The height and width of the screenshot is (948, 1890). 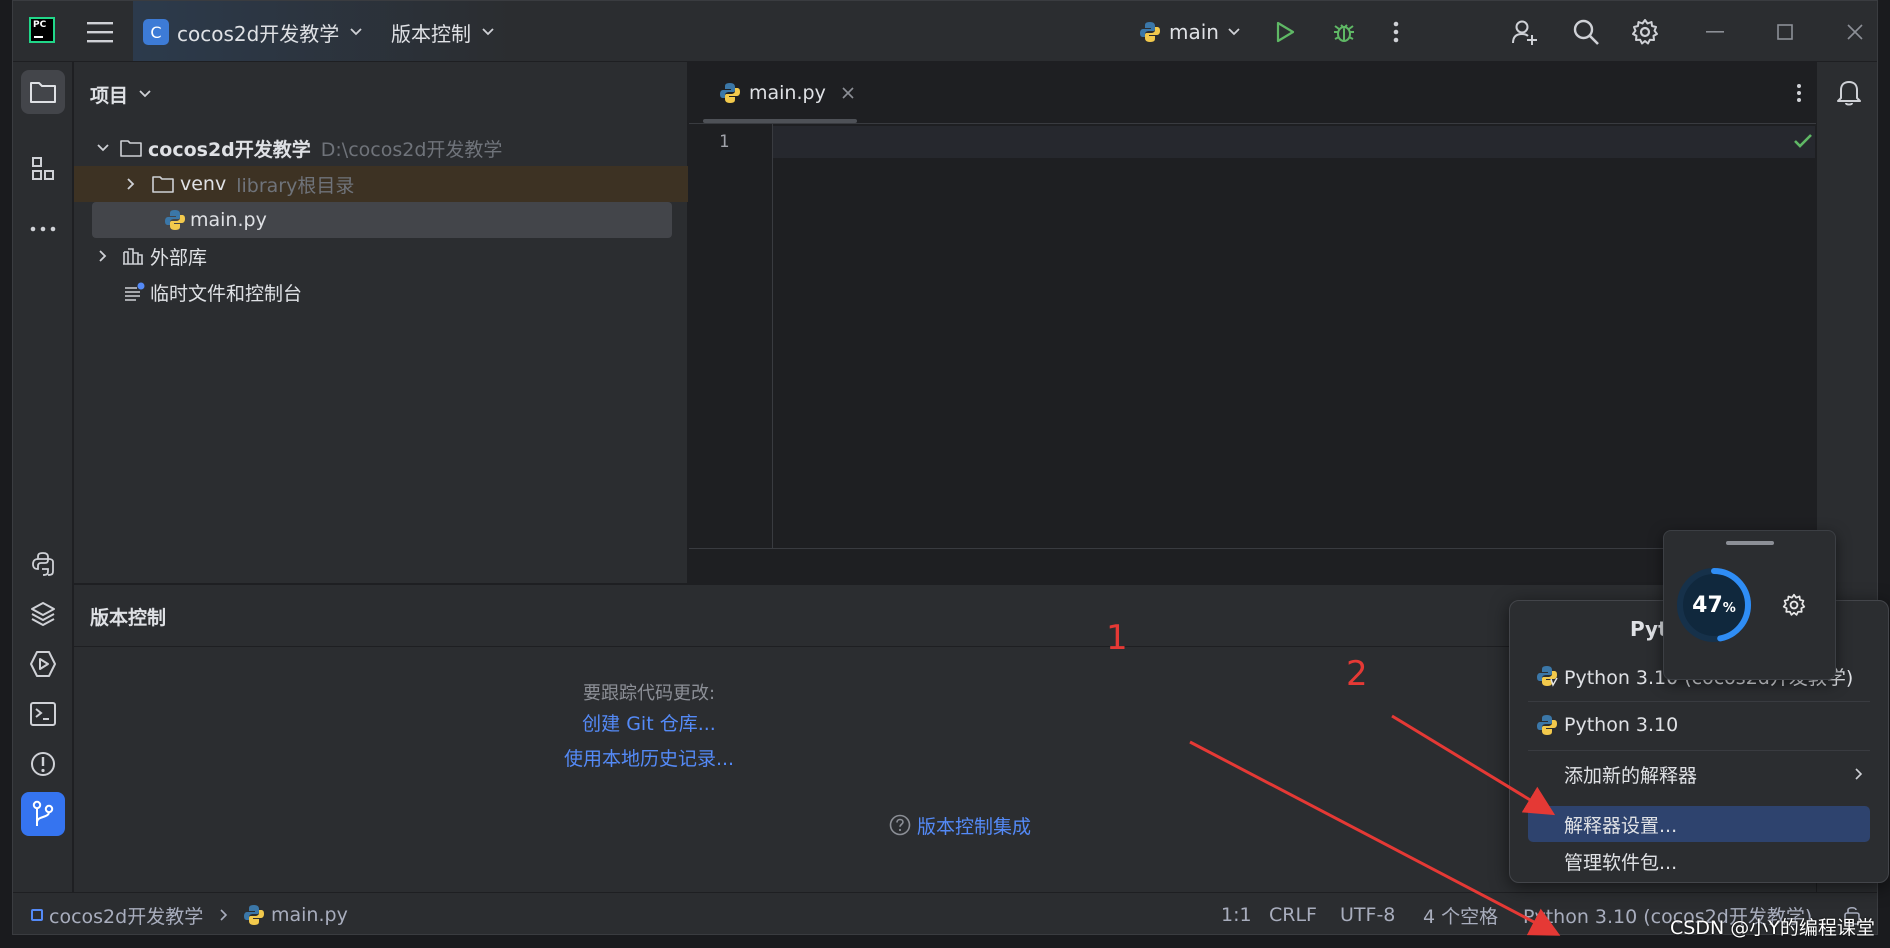 I want to click on annotation-arrows, so click(x=1375, y=825).